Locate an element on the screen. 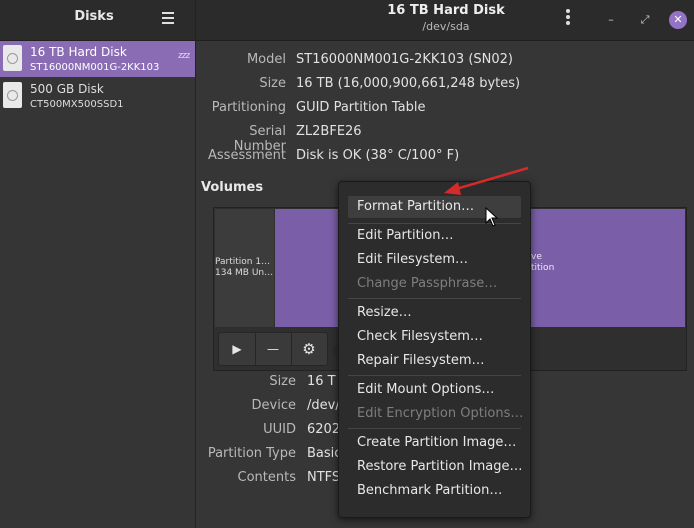  disk-model: ST16000NM001G-2KK103 is located at coordinates (95, 67).